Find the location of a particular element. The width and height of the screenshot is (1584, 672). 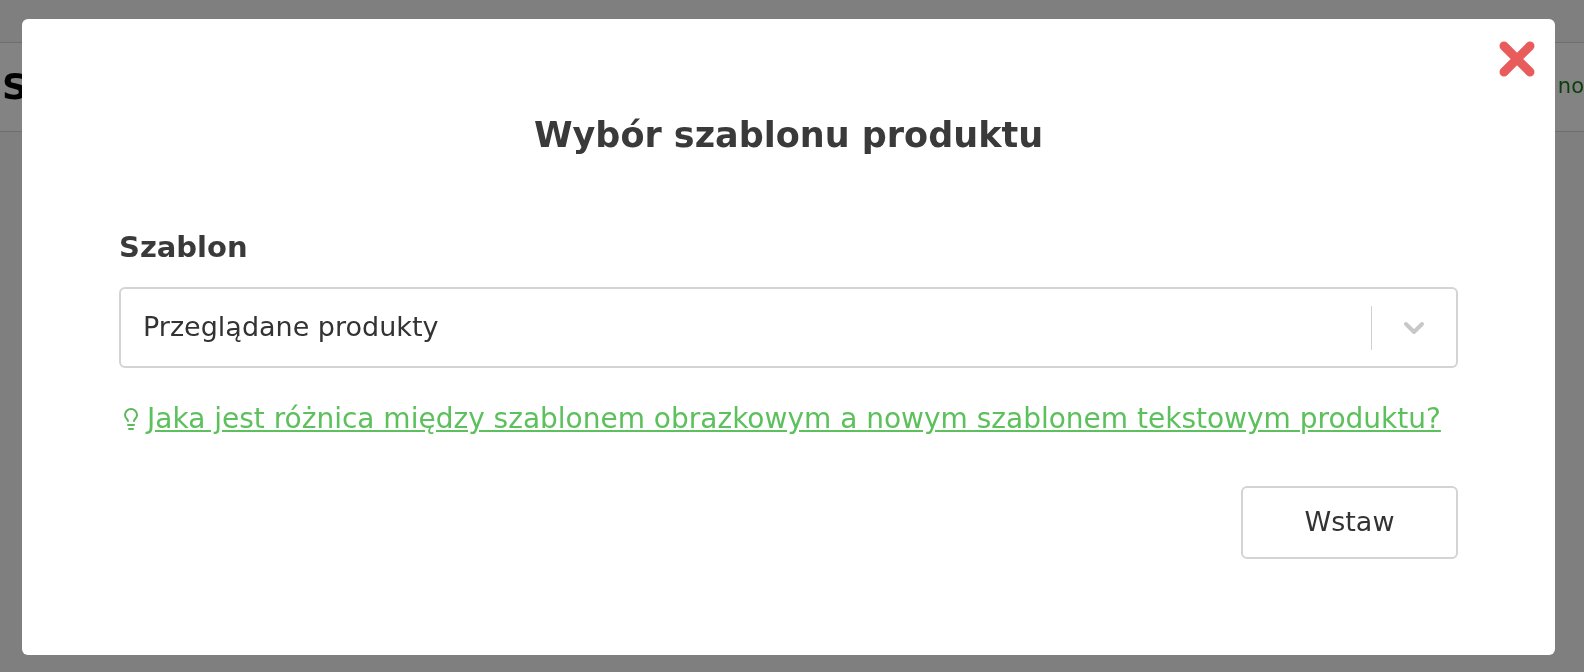

close-icon is located at coordinates (1517, 59).